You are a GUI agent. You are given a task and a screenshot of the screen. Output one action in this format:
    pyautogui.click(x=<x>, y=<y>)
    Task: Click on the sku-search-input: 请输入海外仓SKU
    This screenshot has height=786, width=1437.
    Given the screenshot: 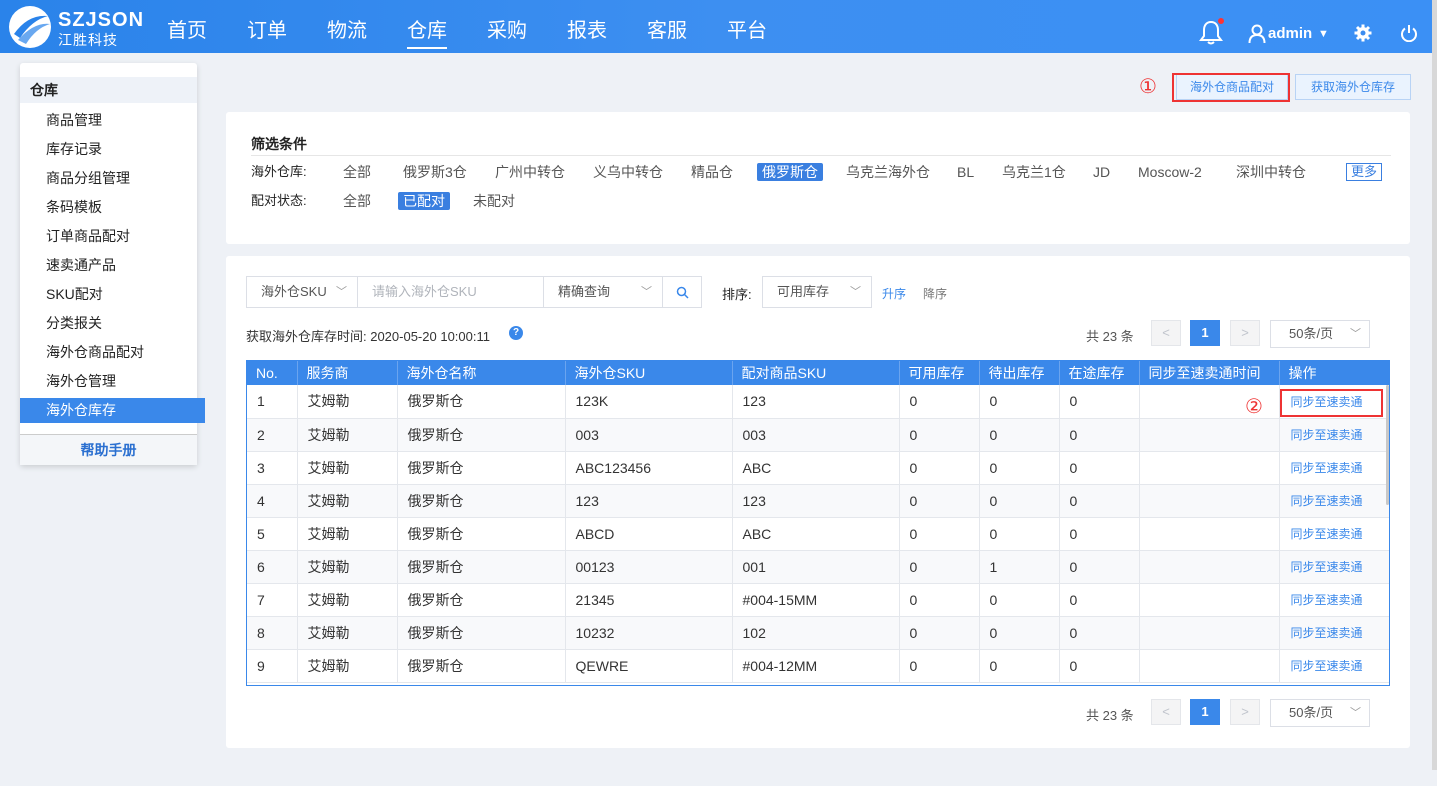 What is the action you would take?
    pyautogui.click(x=450, y=292)
    